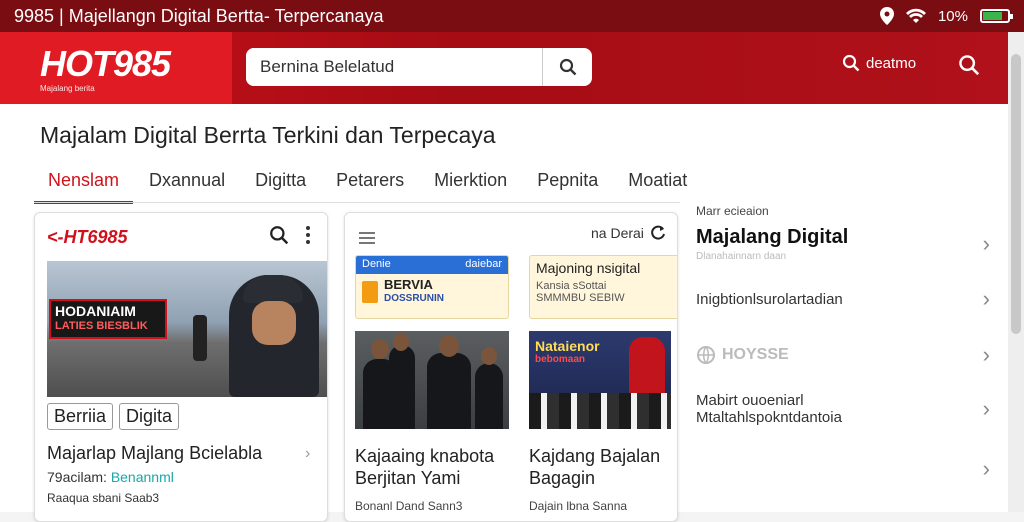  What do you see at coordinates (843, 469) in the screenshot?
I see `side-list-item: ›` at bounding box center [843, 469].